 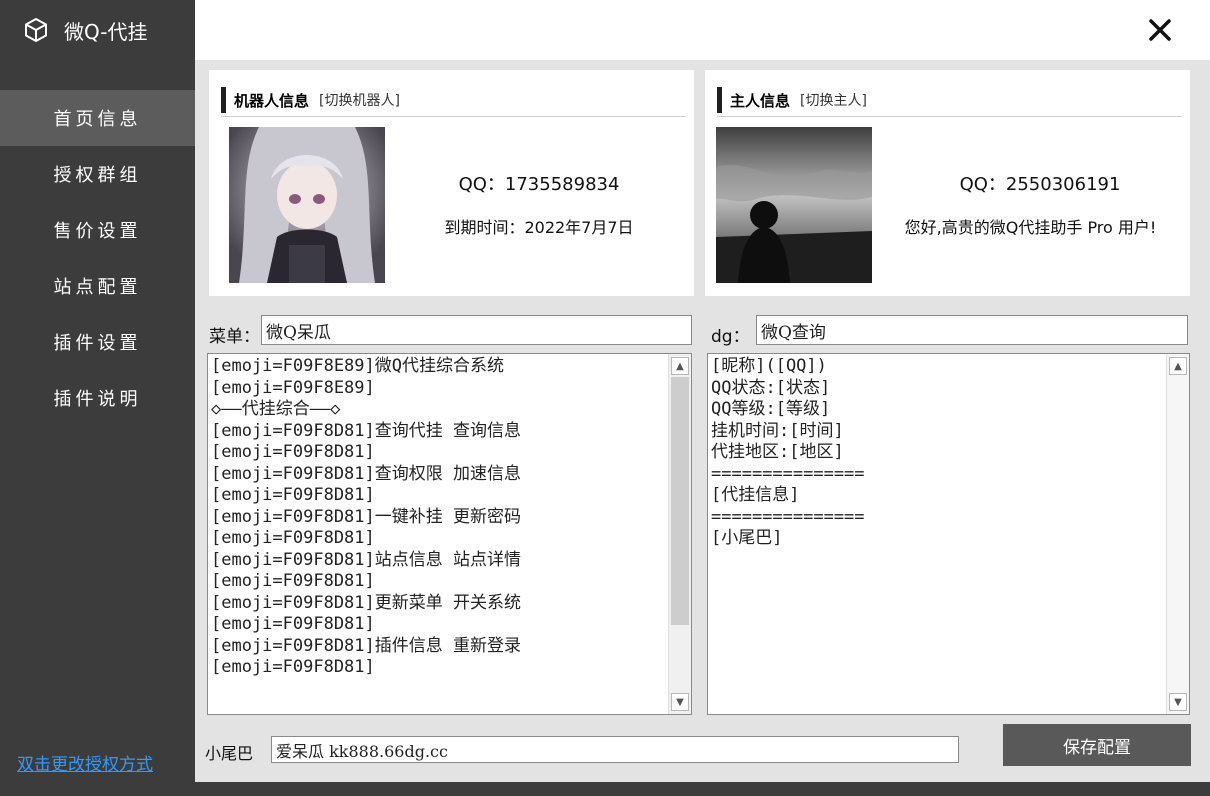 What do you see at coordinates (229, 753) in the screenshot?
I see `tail-label: 小尾巴` at bounding box center [229, 753].